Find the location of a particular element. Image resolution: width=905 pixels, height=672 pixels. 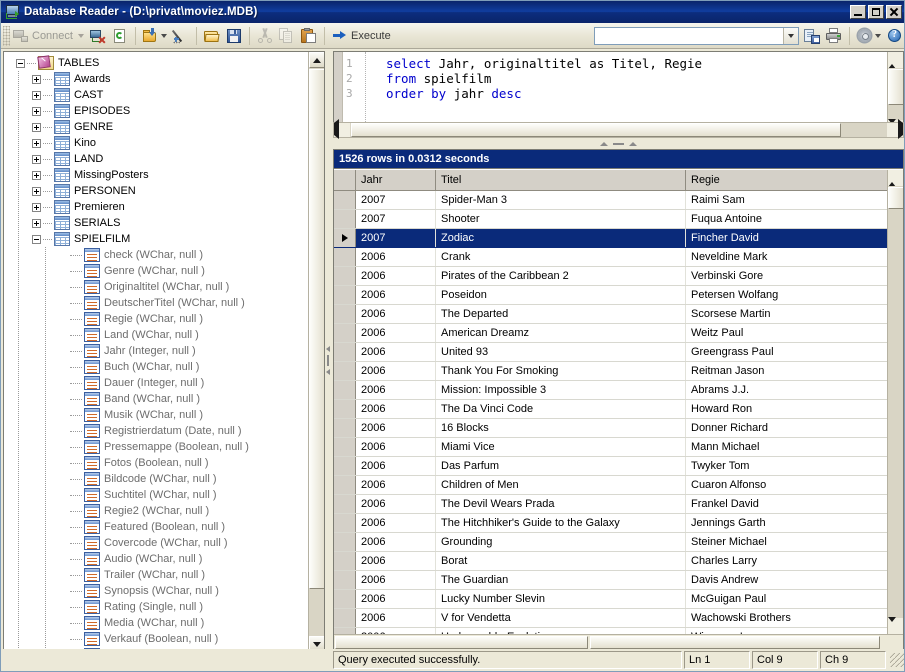

editor-results-splitter is located at coordinates (618, 143).